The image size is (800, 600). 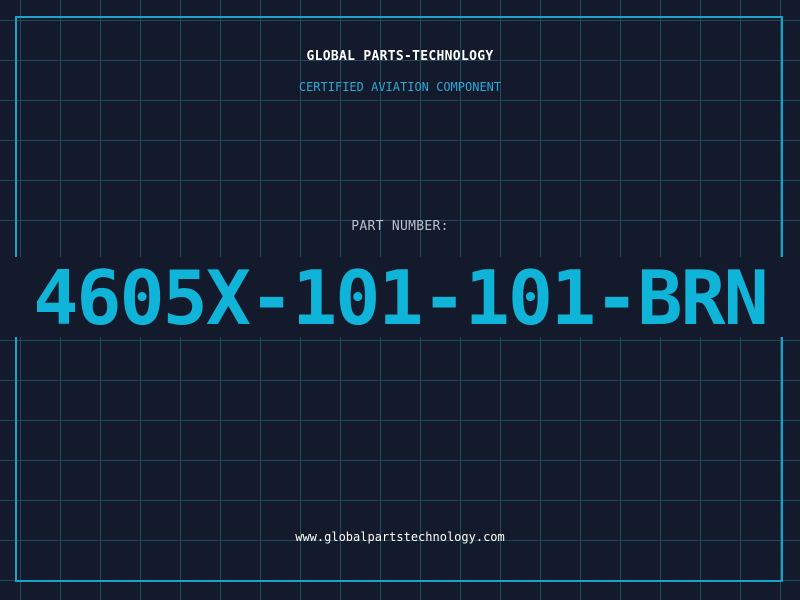 I want to click on part-number-label: PART NUMBER:, so click(x=400, y=226).